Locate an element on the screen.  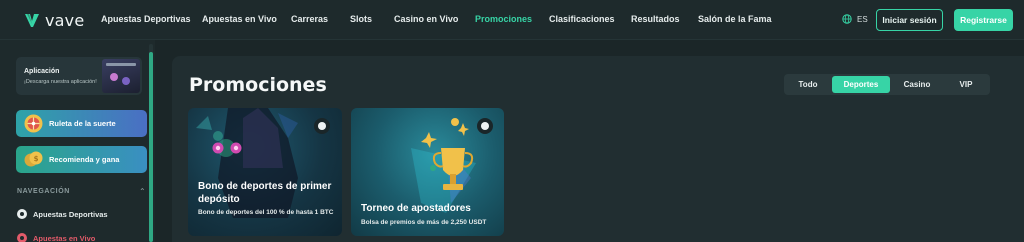
promotion-filter-tabs: Todo Deportes Casino VIP is located at coordinates (887, 84).